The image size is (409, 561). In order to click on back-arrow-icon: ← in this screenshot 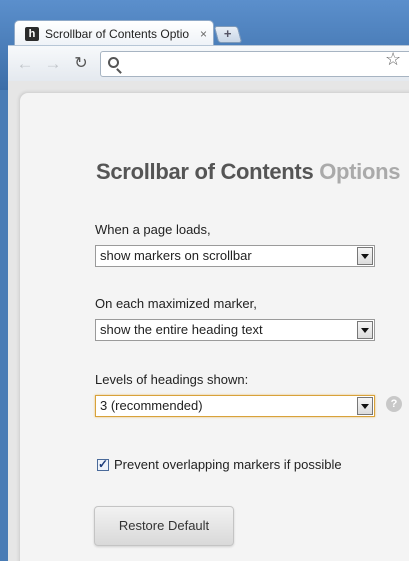, I will do `click(25, 64)`.